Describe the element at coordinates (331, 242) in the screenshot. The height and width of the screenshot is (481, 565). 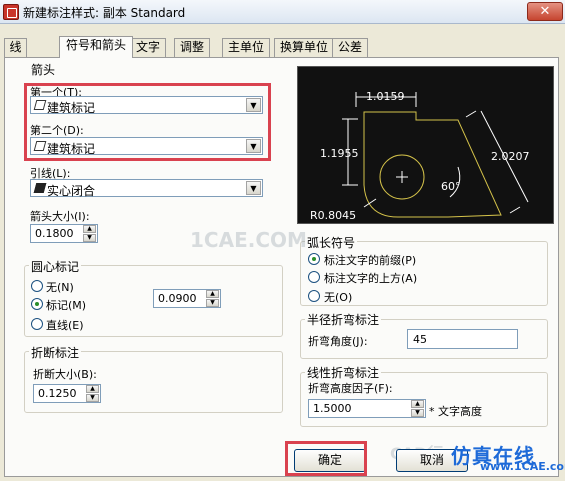
I see `arc-length-title: 弧长符号` at that location.